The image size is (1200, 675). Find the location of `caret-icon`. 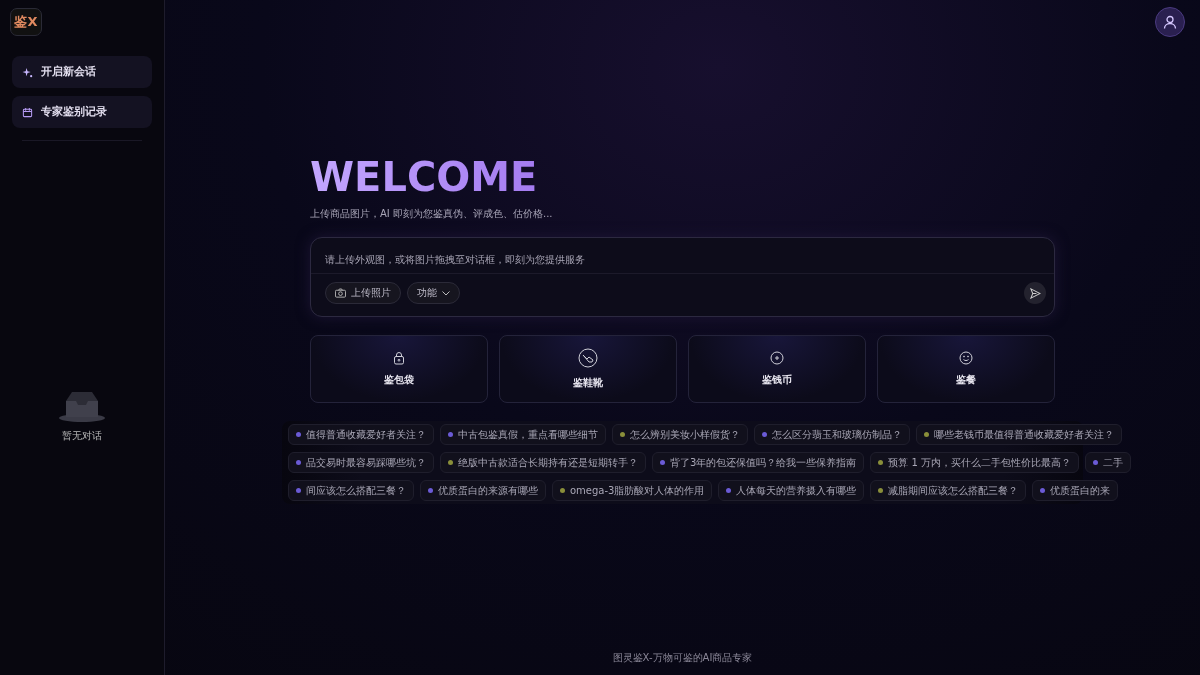

caret-icon is located at coordinates (446, 293).